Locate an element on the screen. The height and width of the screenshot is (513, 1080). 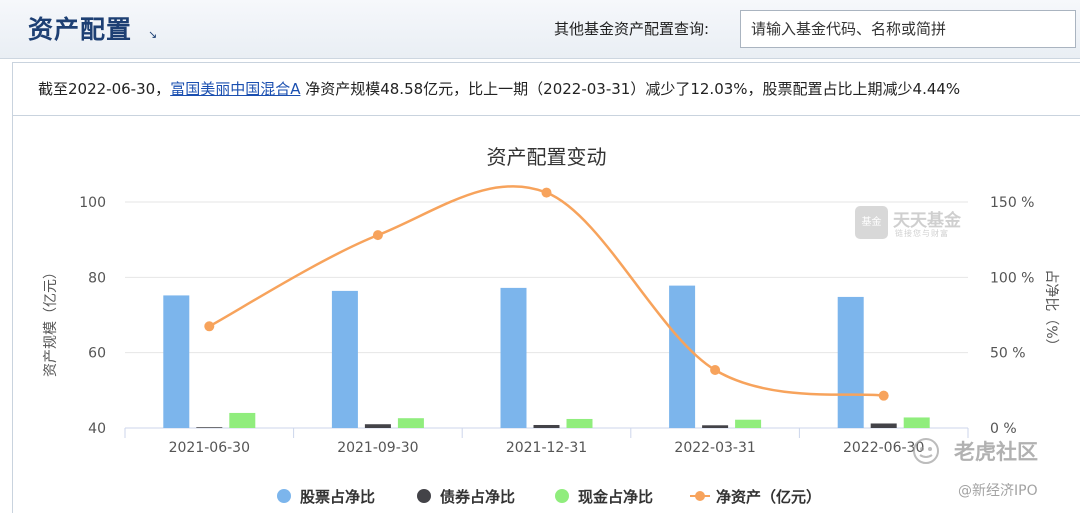
x-tick-label: 2022-03-31 is located at coordinates (714, 448).